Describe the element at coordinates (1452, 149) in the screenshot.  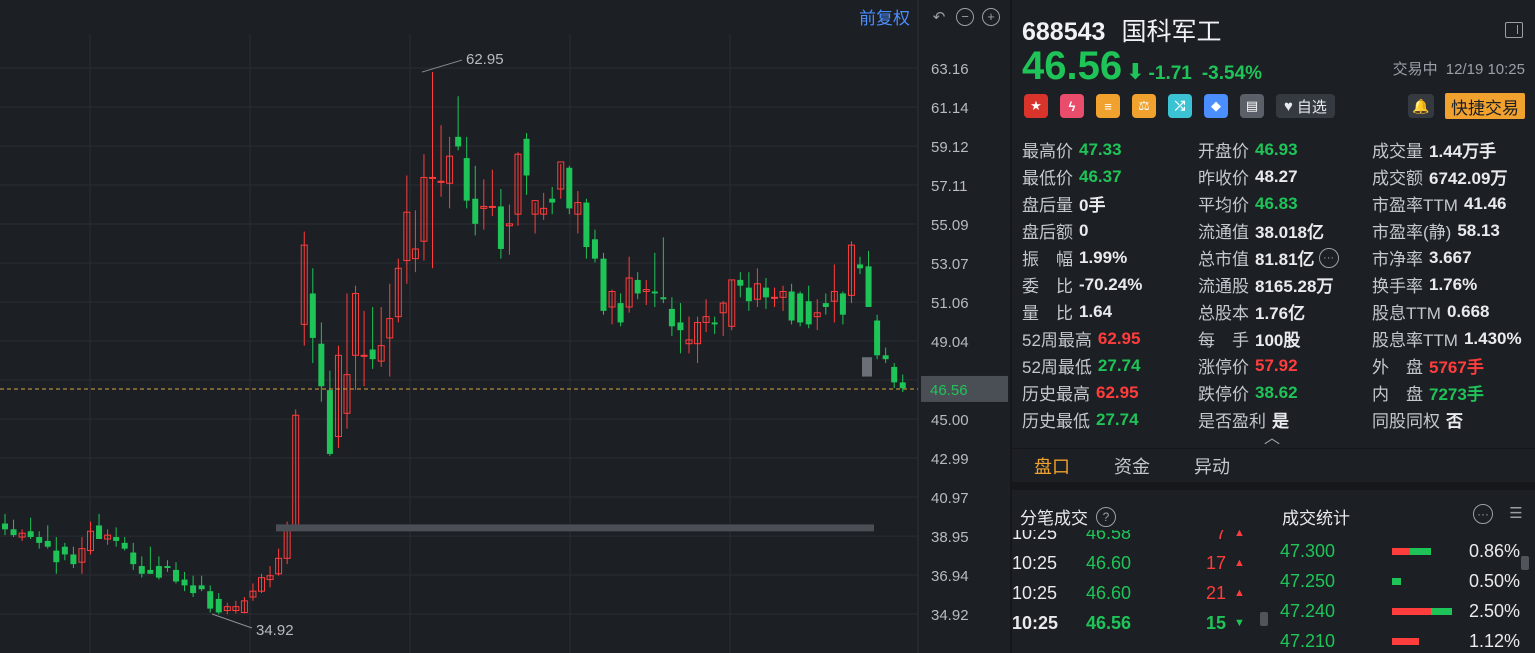
I see `stat-item: 成交量 1.44万手` at that location.